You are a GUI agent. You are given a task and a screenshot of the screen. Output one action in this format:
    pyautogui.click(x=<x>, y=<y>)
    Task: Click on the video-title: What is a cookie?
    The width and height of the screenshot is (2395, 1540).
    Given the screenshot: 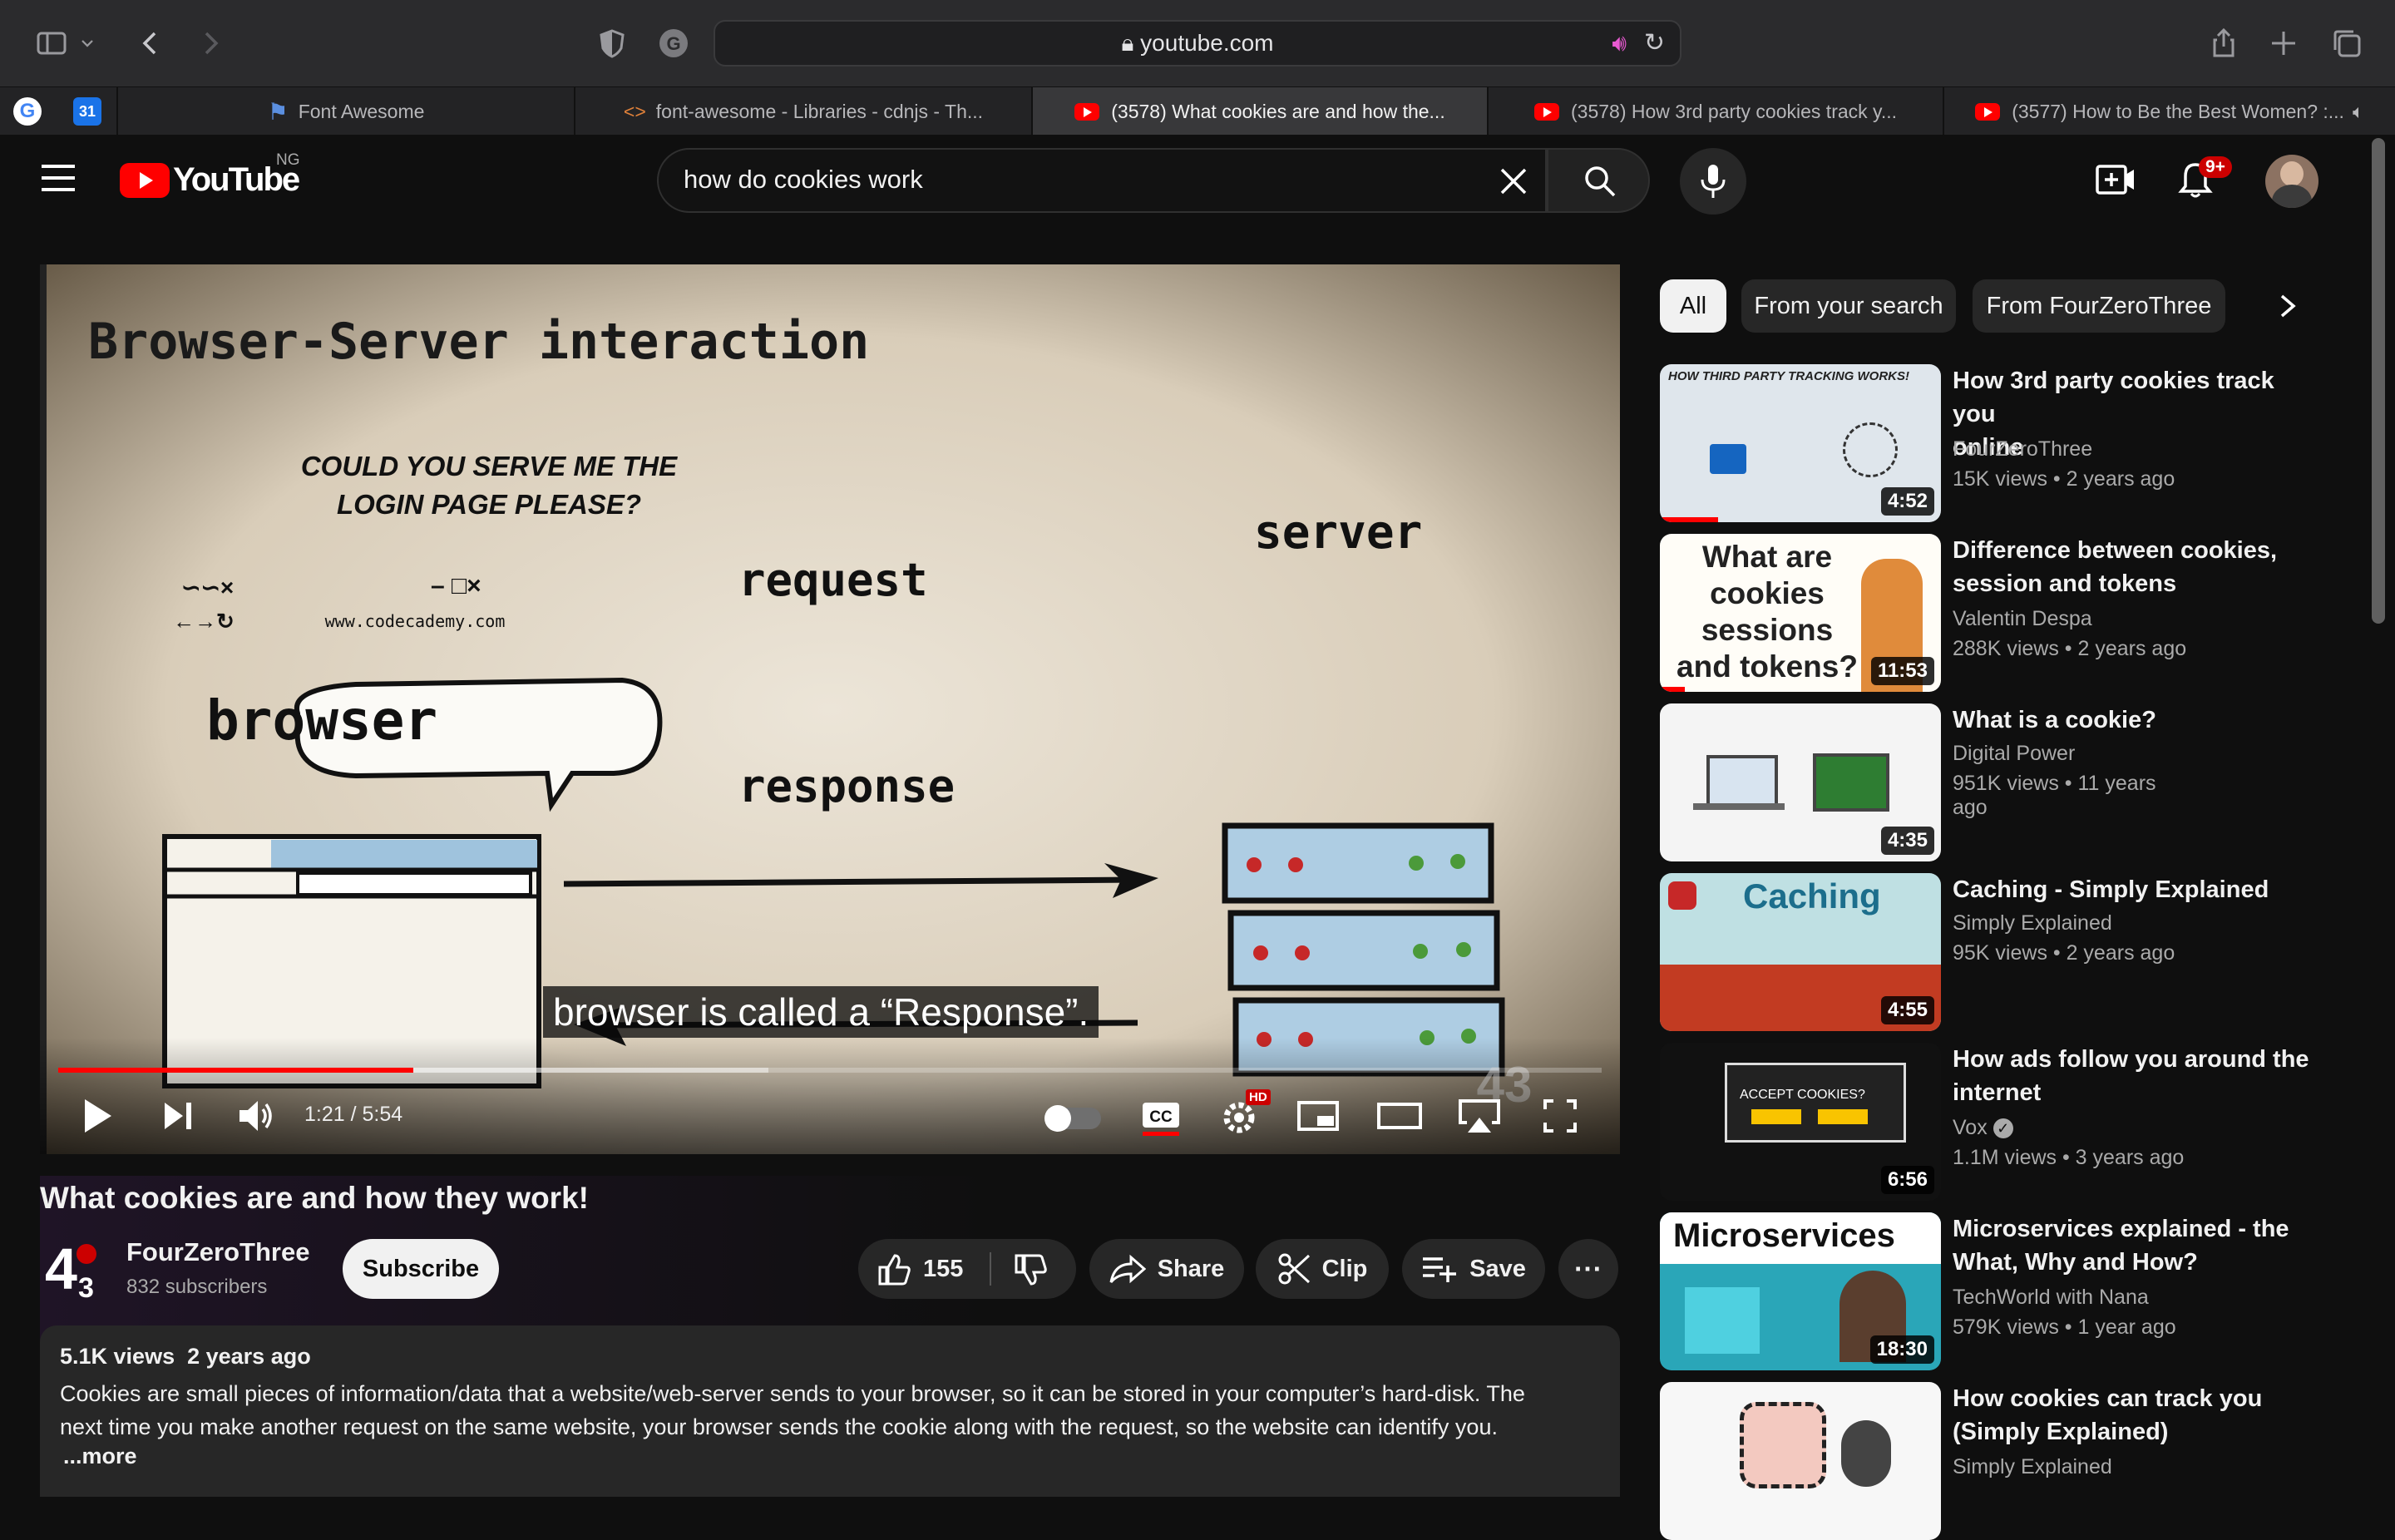 What is the action you would take?
    pyautogui.click(x=2054, y=720)
    